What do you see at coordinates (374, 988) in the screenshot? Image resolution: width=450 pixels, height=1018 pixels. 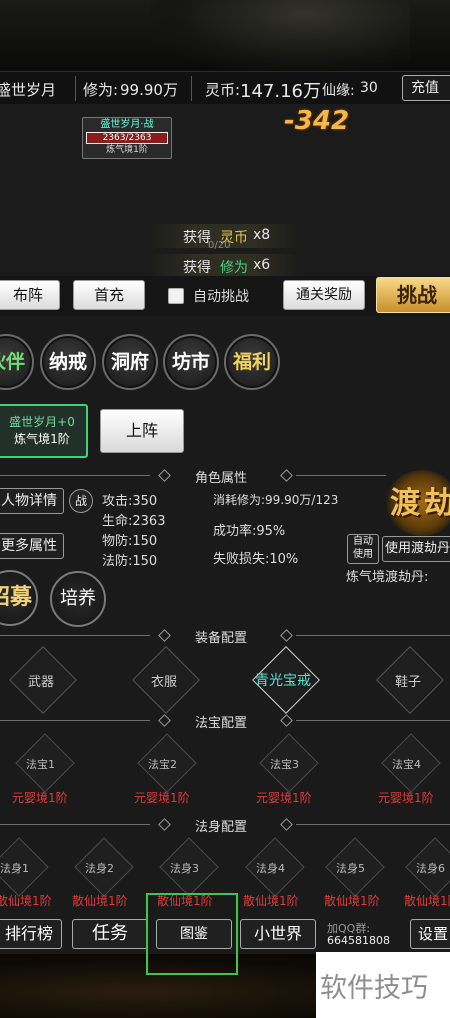 I see `watermark-text: 软件技巧` at bounding box center [374, 988].